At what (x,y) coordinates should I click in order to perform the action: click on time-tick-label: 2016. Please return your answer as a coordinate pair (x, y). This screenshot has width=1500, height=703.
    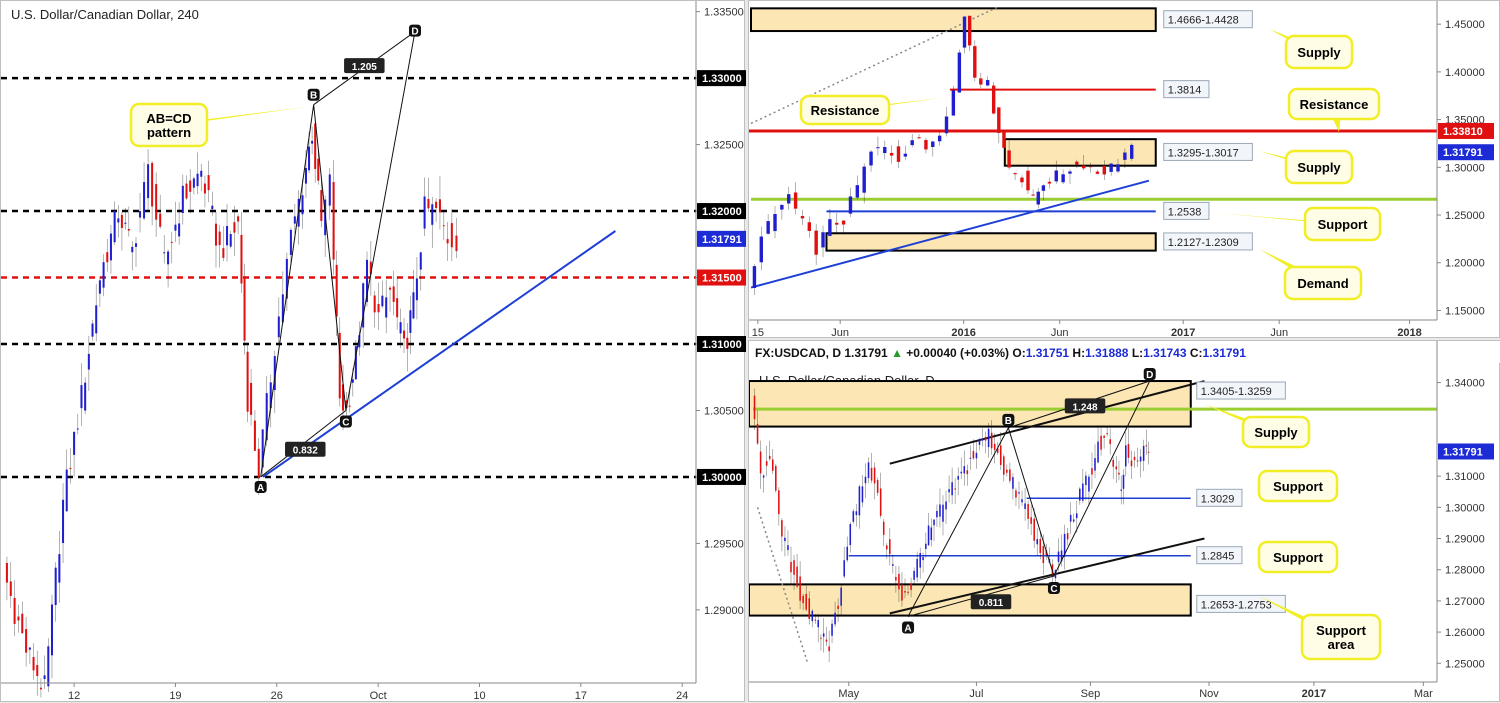
    Looking at the image, I should click on (963, 333).